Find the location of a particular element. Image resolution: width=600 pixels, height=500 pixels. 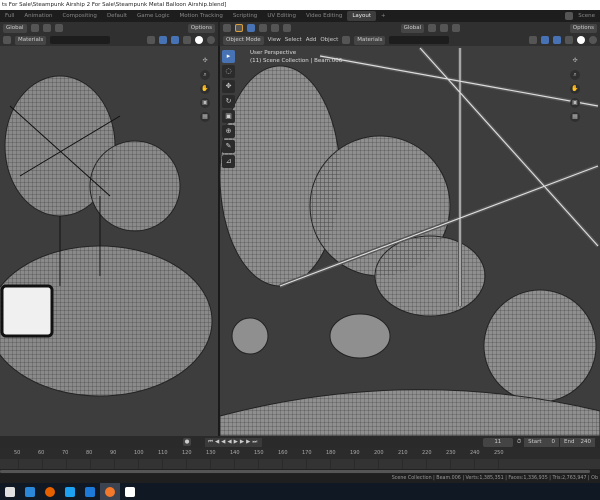

playback-controls: ⏮◀◀◀▶▶▶⏭ is located at coordinates (234, 442).